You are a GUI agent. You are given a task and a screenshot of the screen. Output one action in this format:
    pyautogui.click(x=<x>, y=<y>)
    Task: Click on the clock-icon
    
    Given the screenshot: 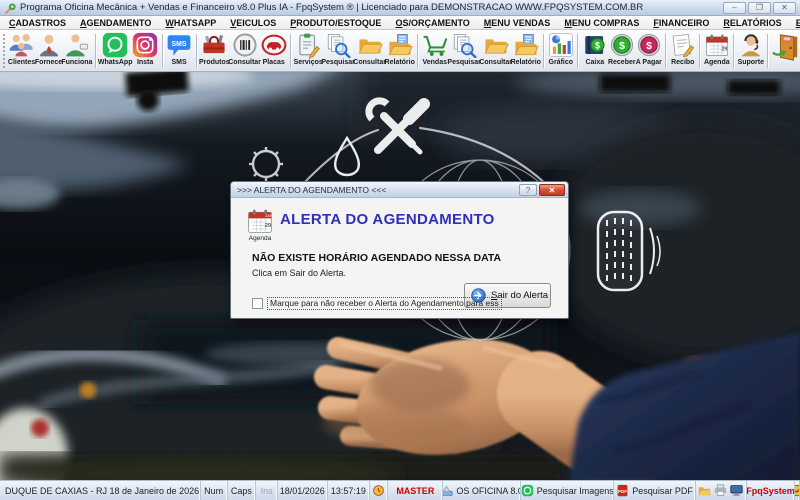 What is the action you would take?
    pyautogui.click(x=378, y=490)
    